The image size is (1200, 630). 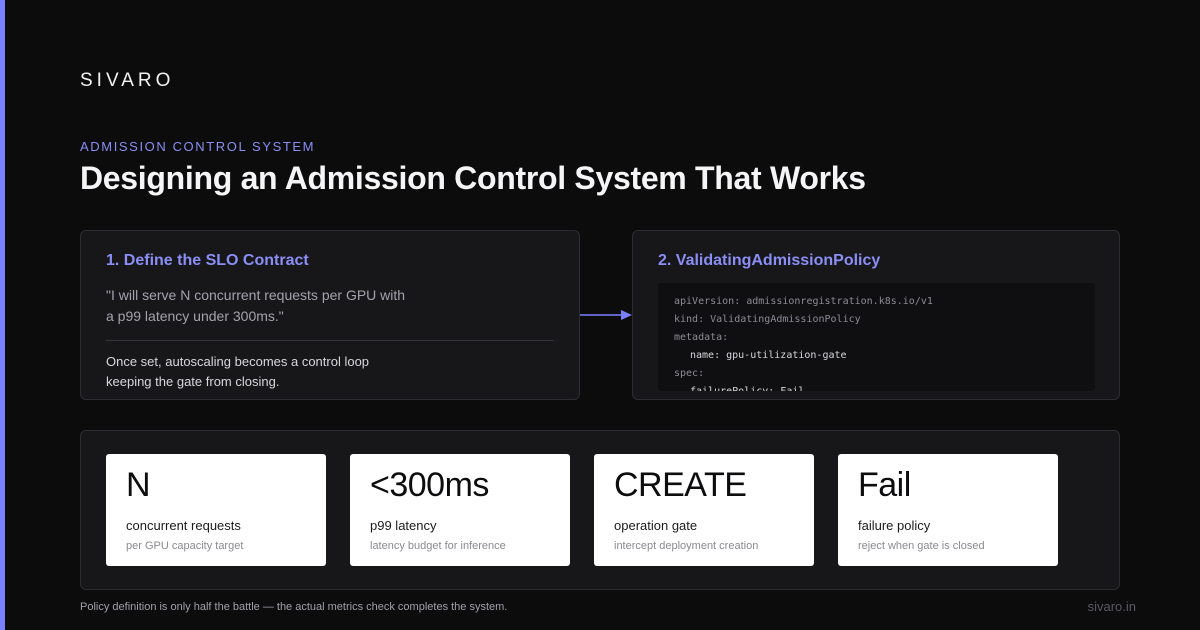 I want to click on metric-value: <300ms, so click(x=429, y=485).